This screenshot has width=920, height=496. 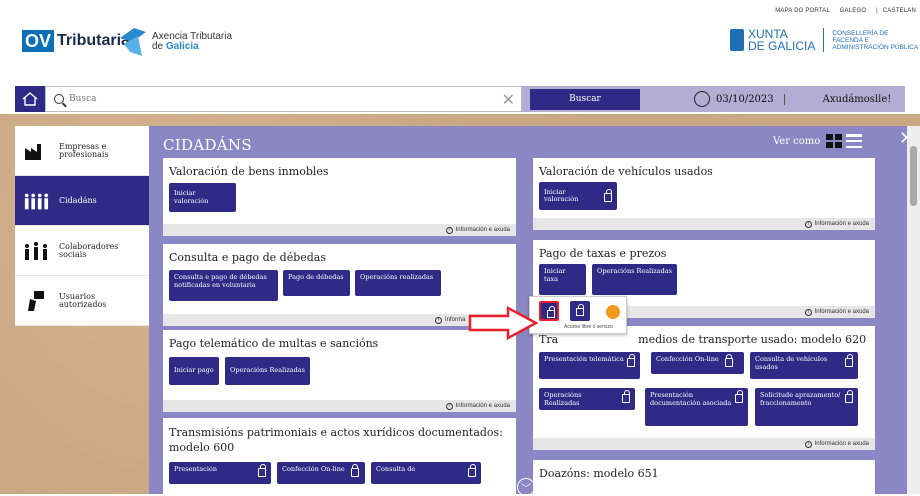 I want to click on fee-operations-button: Operacións Realizadas, so click(x=634, y=279).